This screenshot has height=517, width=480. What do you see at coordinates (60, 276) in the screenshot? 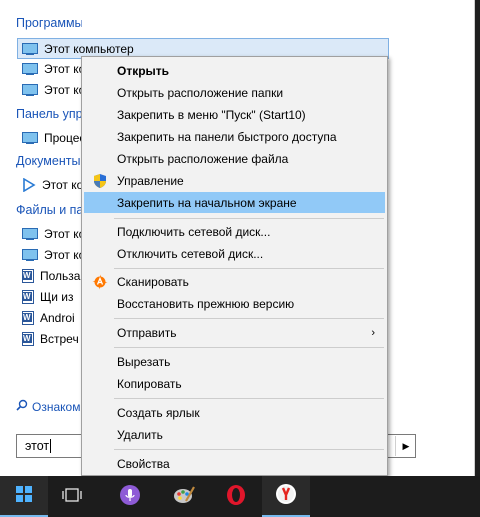
I see `result-label: Польза` at bounding box center [60, 276].